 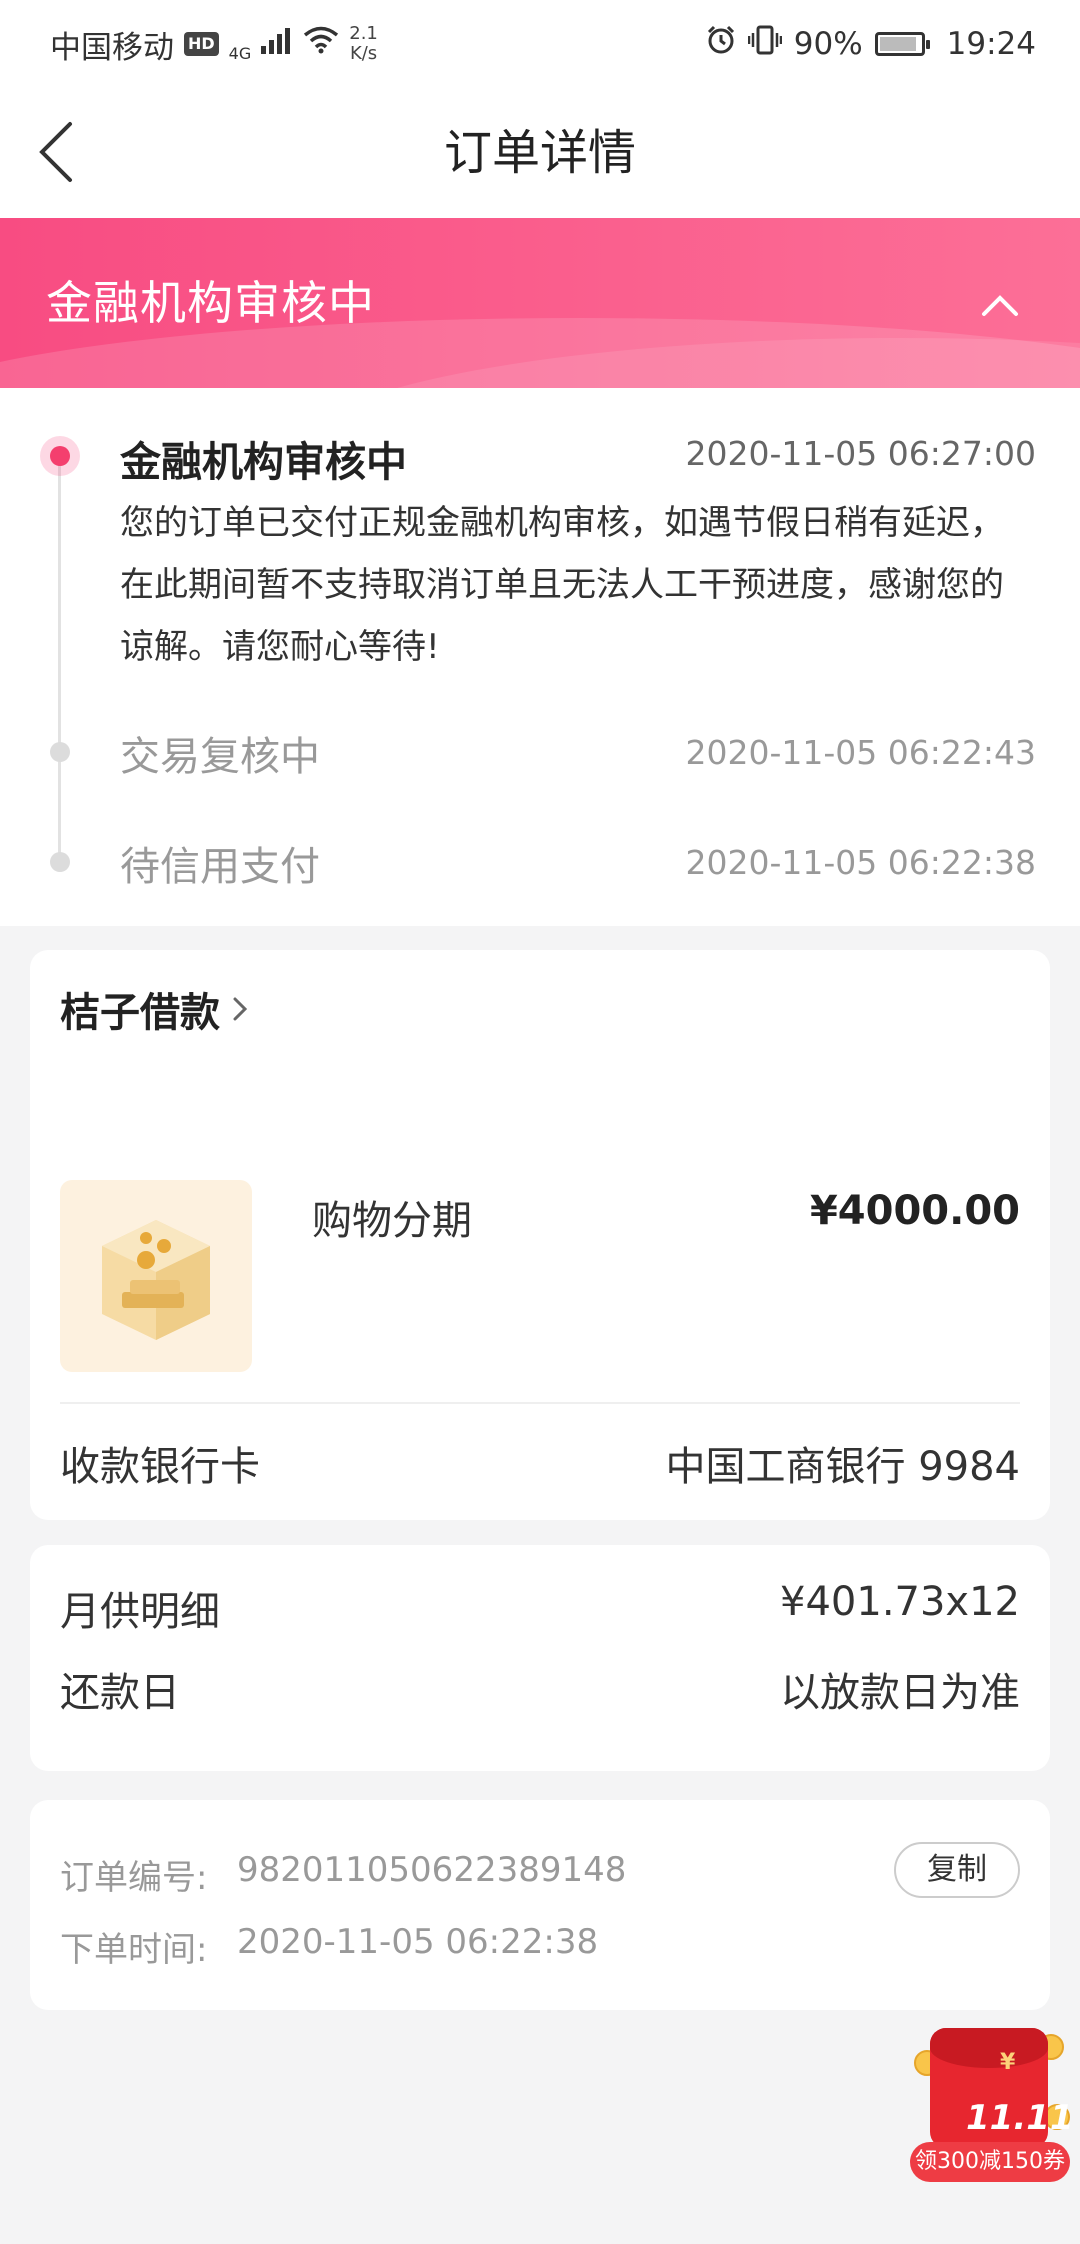 I want to click on promo-float-button: ¥ 11.11 领300减150券, so click(x=992, y=2101).